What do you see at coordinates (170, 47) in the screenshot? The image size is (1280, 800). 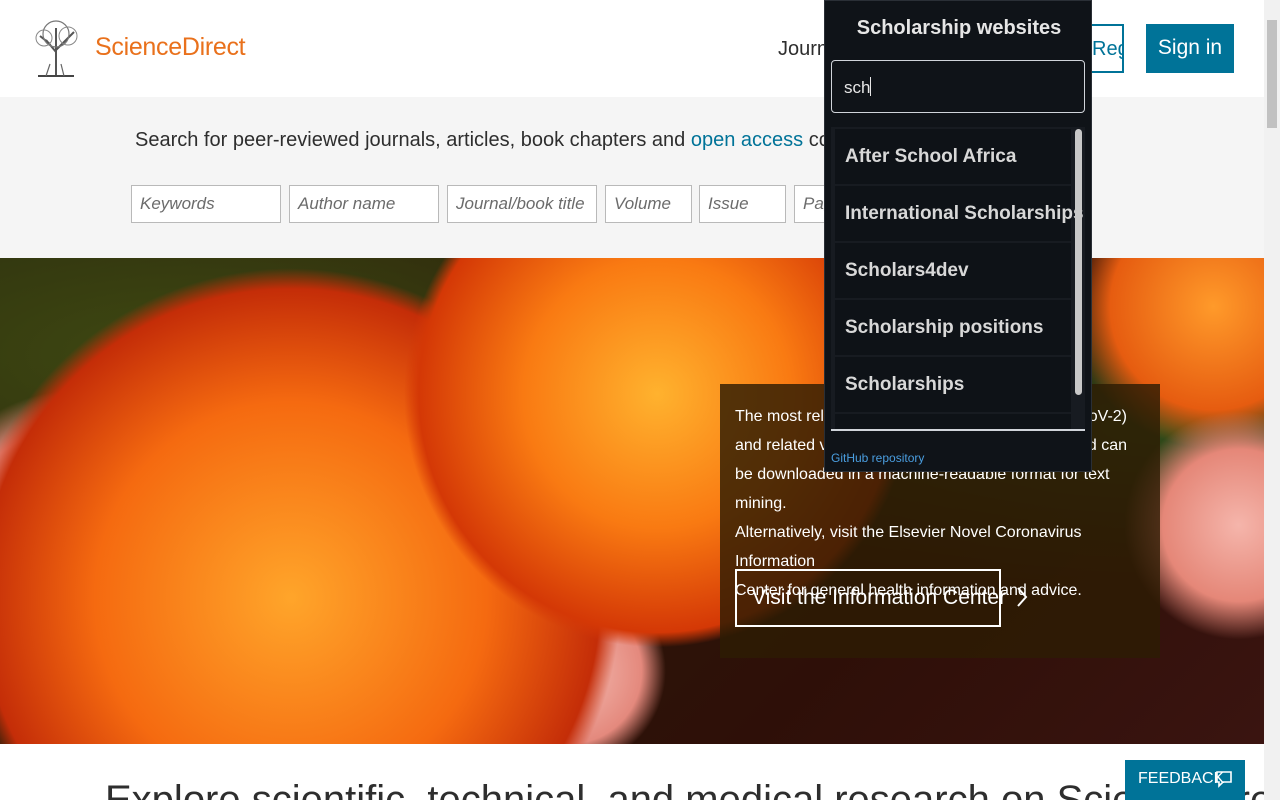 I see `brand-name: ScienceDirect` at bounding box center [170, 47].